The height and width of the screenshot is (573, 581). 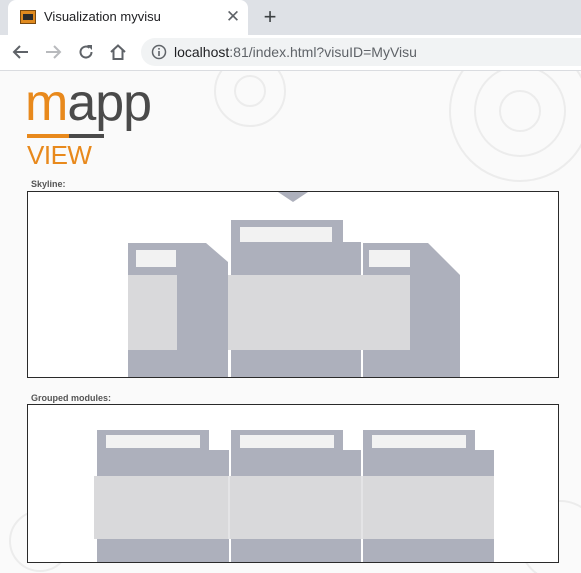 I want to click on skyline-module-right-slot, so click(x=389, y=258).